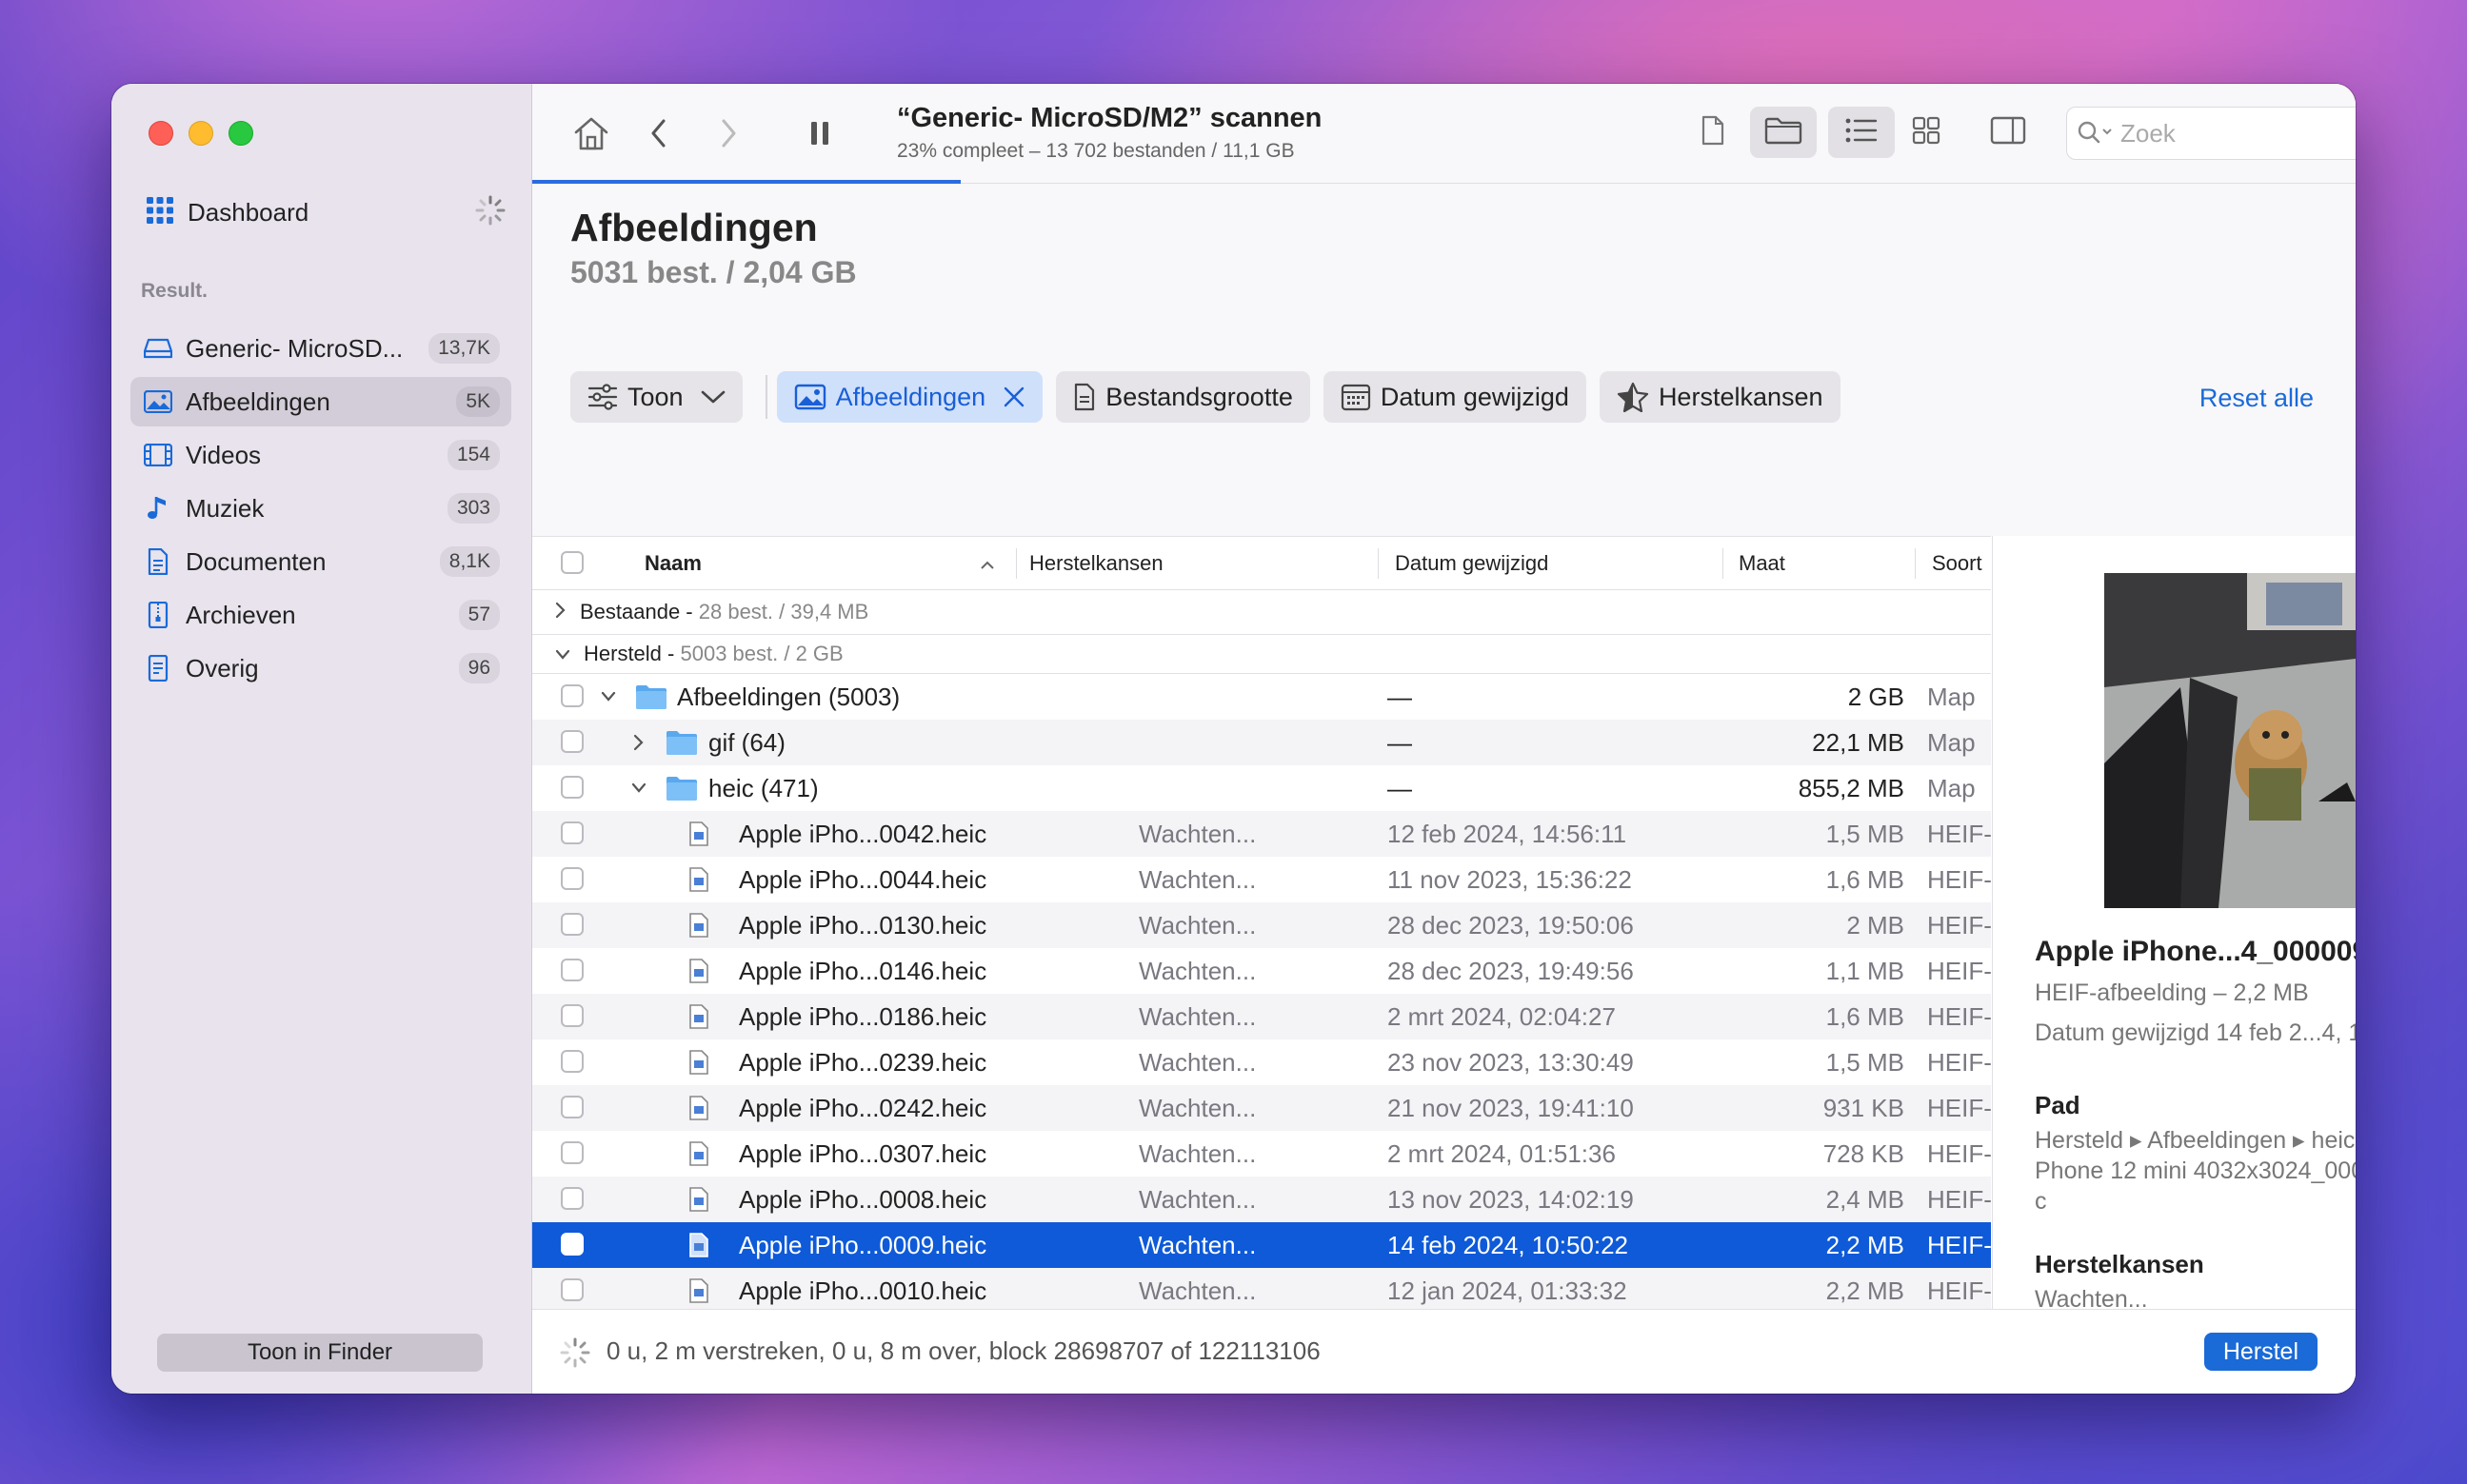 The height and width of the screenshot is (1484, 2467). What do you see at coordinates (1261, 697) in the screenshot?
I see `table-row: Afbeeldingen (5003) — 2 GB Map` at bounding box center [1261, 697].